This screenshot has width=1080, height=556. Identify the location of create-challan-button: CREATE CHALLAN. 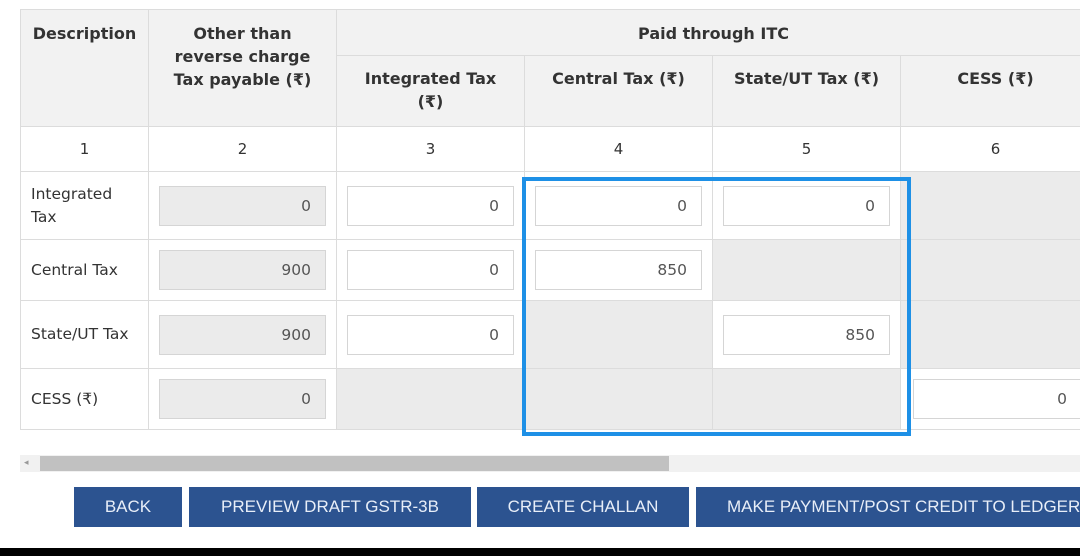
(583, 507).